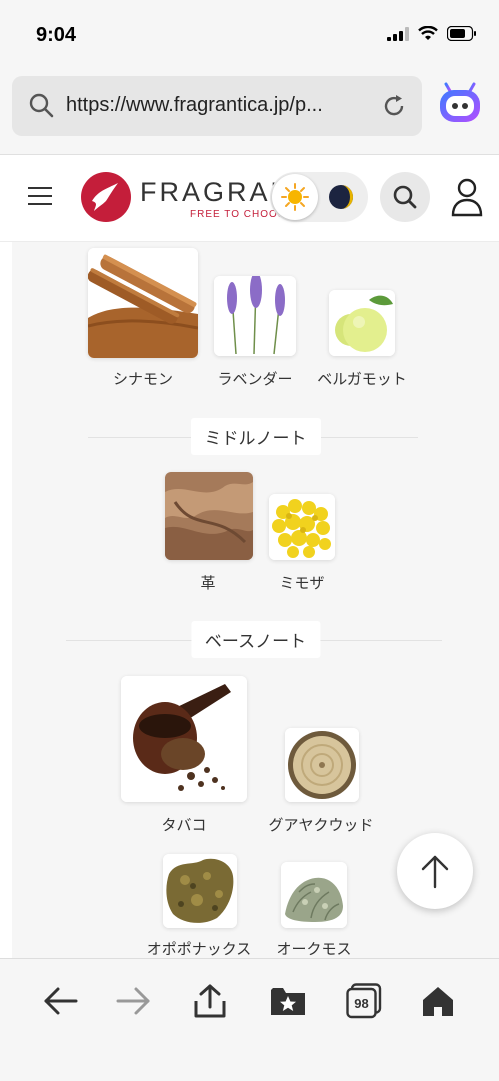 Image resolution: width=499 pixels, height=1081 pixels. Describe the element at coordinates (467, 197) in the screenshot. I see `user-icon` at that location.